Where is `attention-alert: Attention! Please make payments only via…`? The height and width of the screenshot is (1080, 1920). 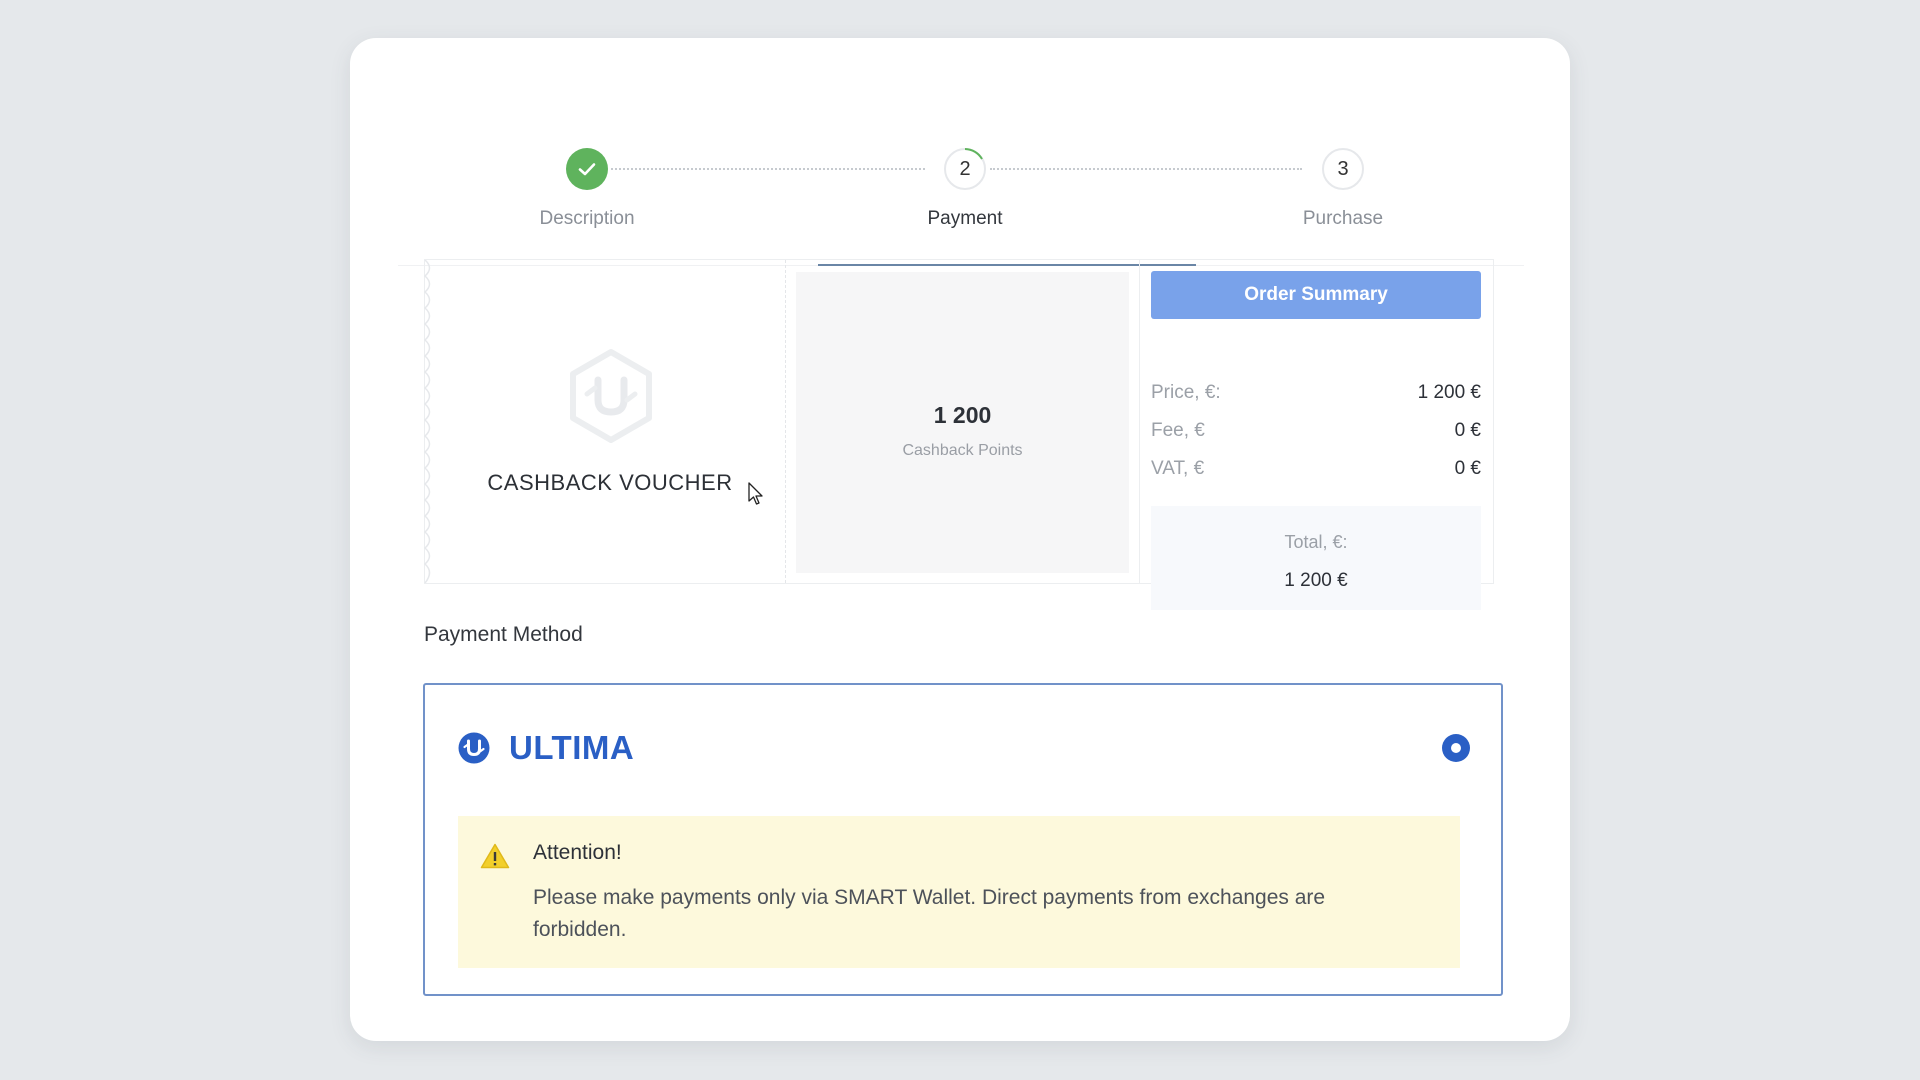
attention-alert: Attention! Please make payments only via… is located at coordinates (959, 892).